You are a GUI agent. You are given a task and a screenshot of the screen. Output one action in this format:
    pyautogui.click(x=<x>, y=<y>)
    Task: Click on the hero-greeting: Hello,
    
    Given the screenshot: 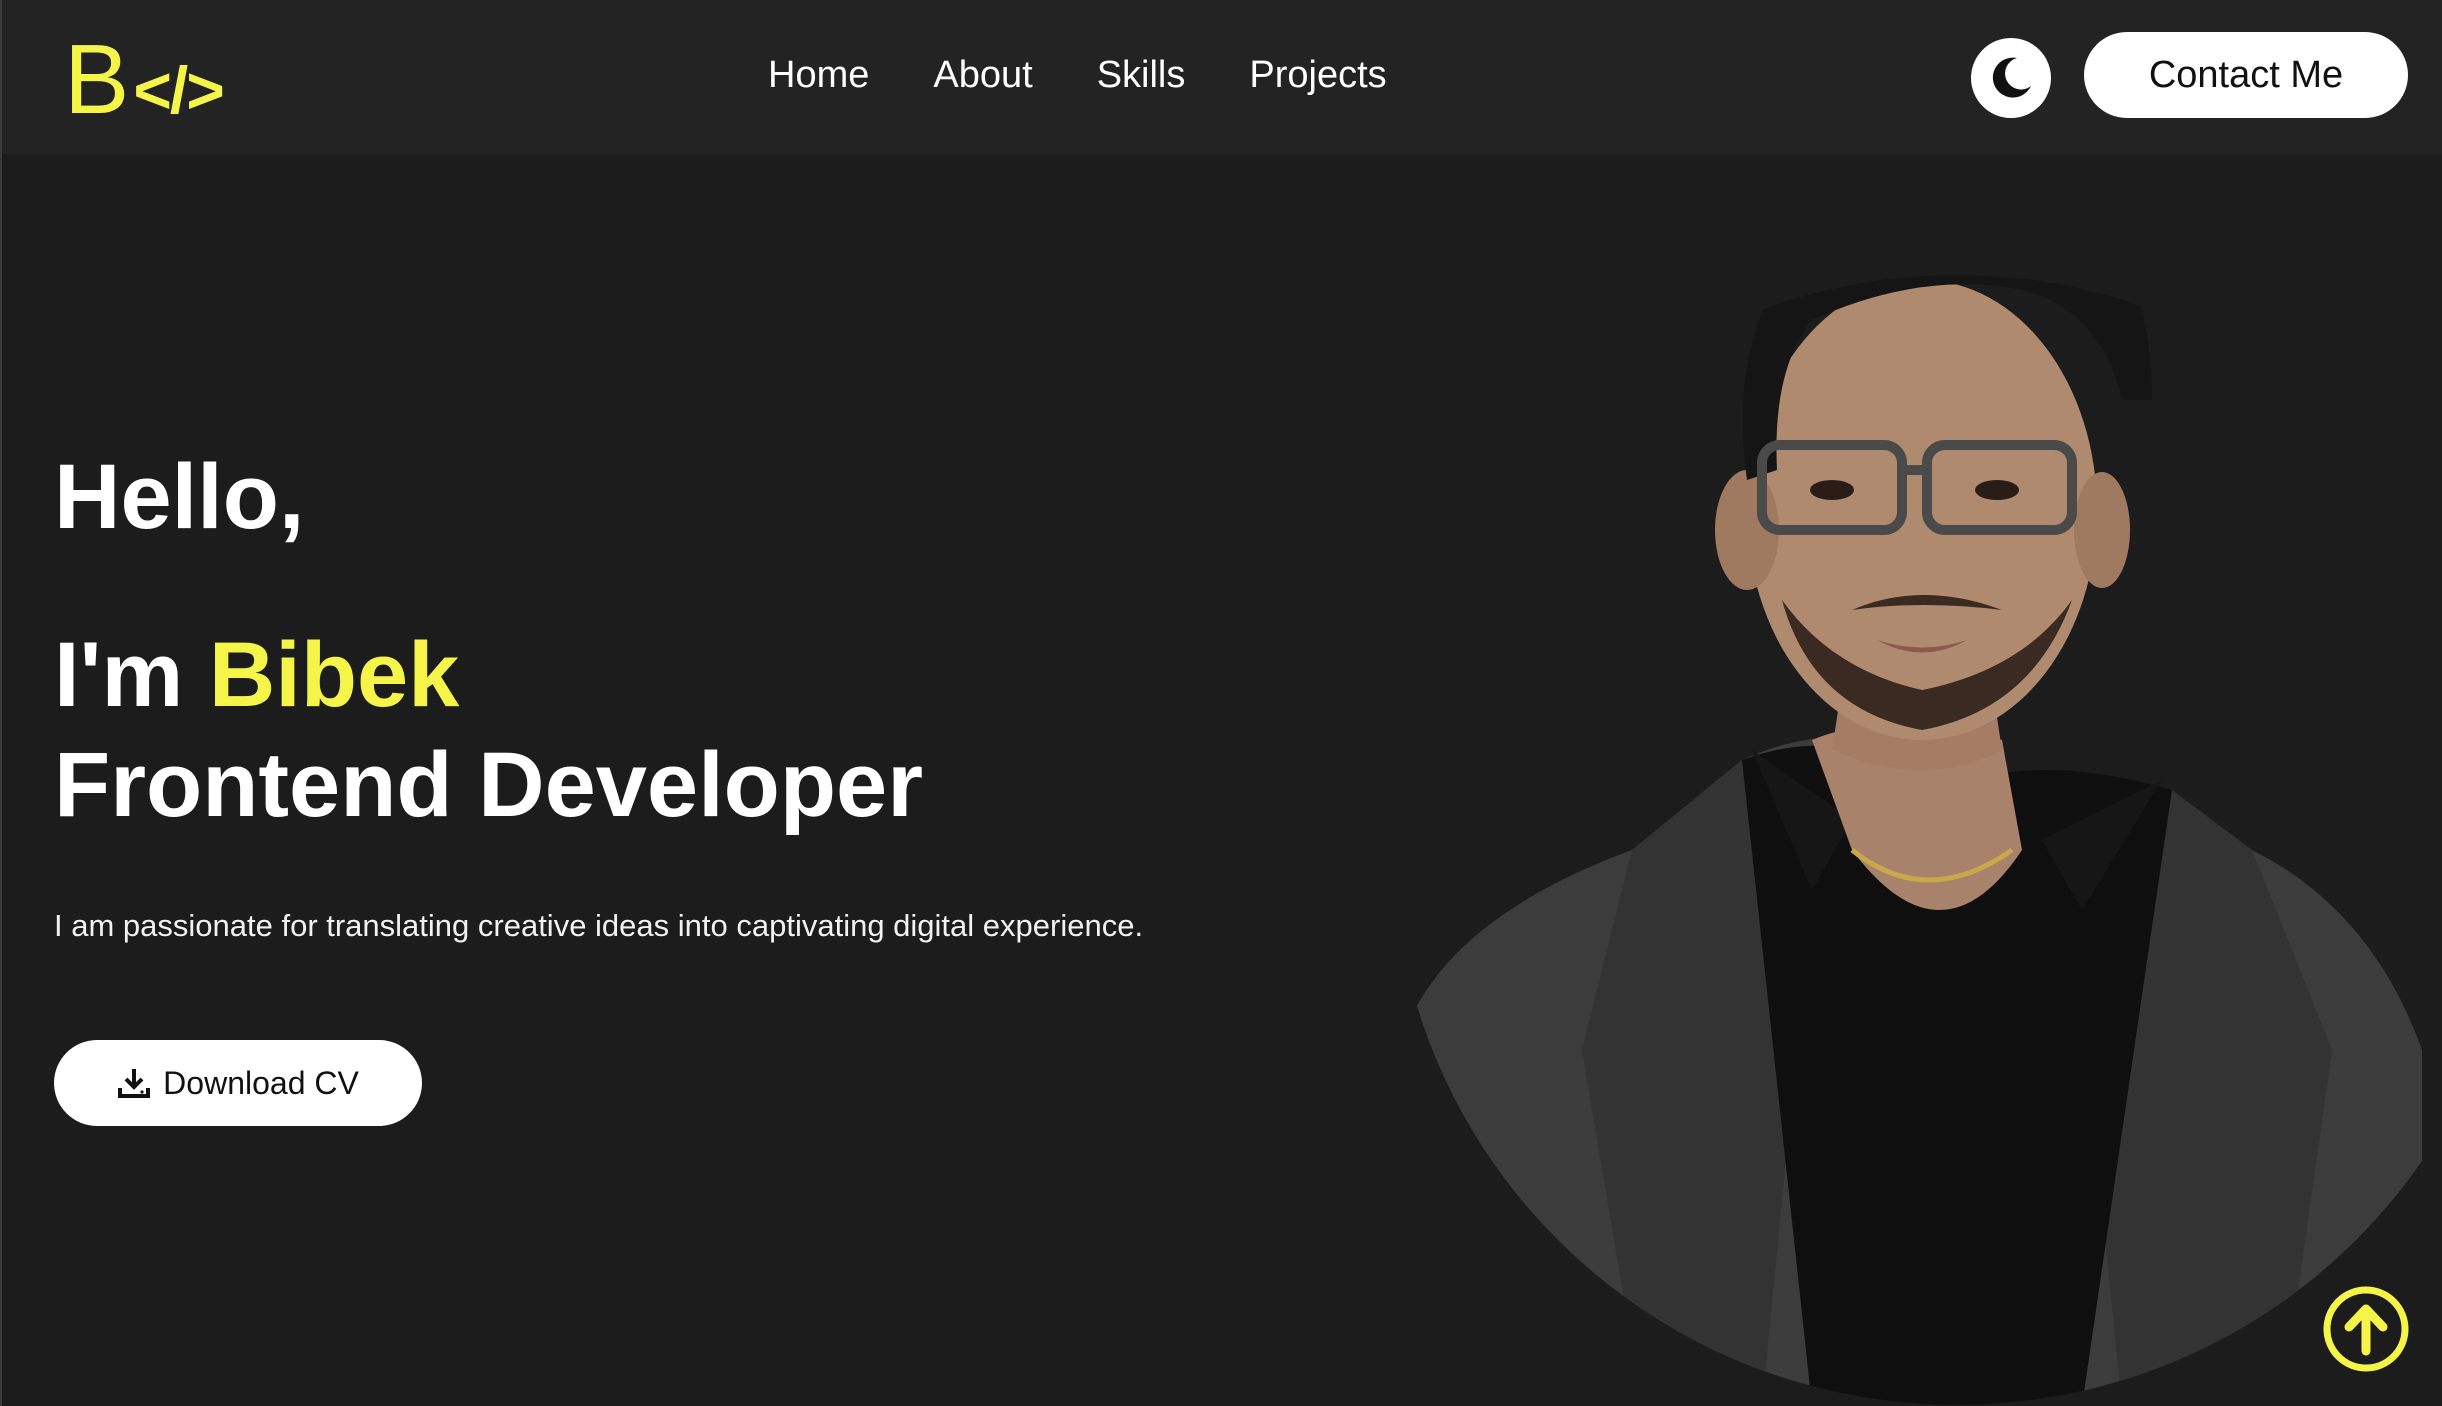 What is the action you would take?
    pyautogui.click(x=179, y=497)
    